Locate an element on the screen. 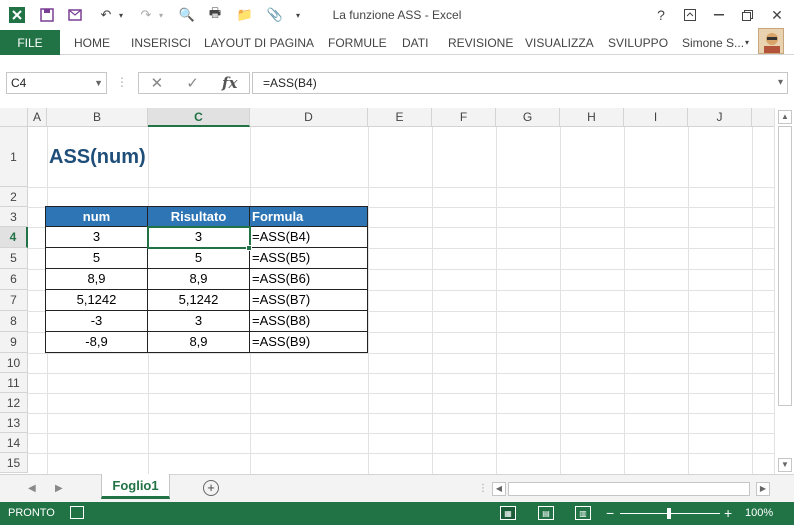  row-header-10: 10 is located at coordinates (14, 363).